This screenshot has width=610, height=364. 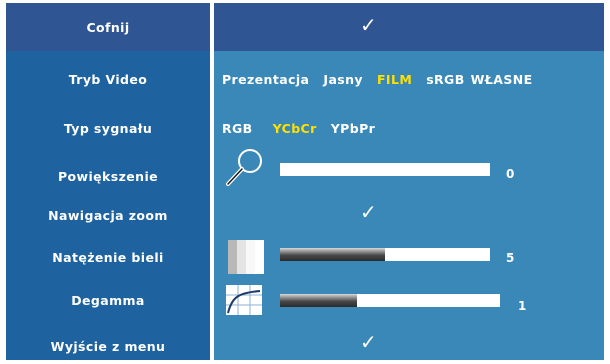 I want to click on signal-type-menu-item: Typ sygnału, so click(x=108, y=128).